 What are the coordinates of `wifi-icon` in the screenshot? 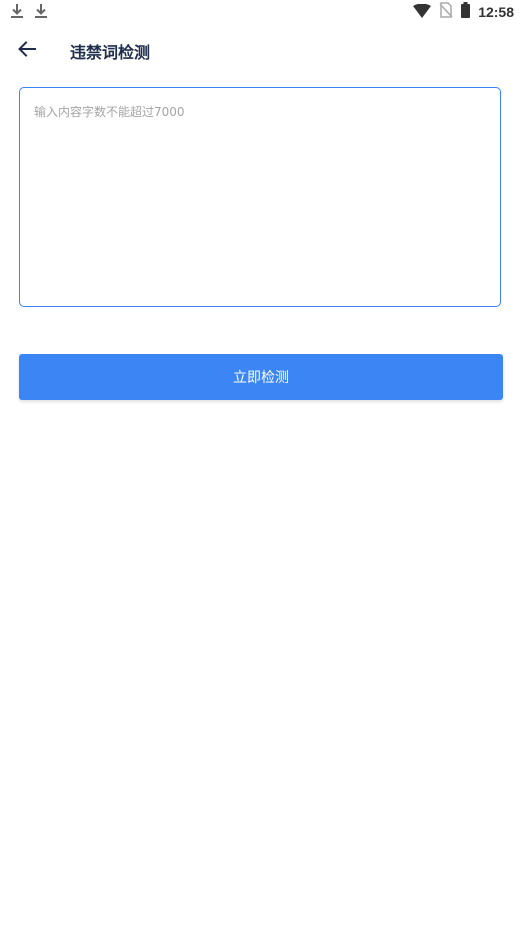 It's located at (422, 12).